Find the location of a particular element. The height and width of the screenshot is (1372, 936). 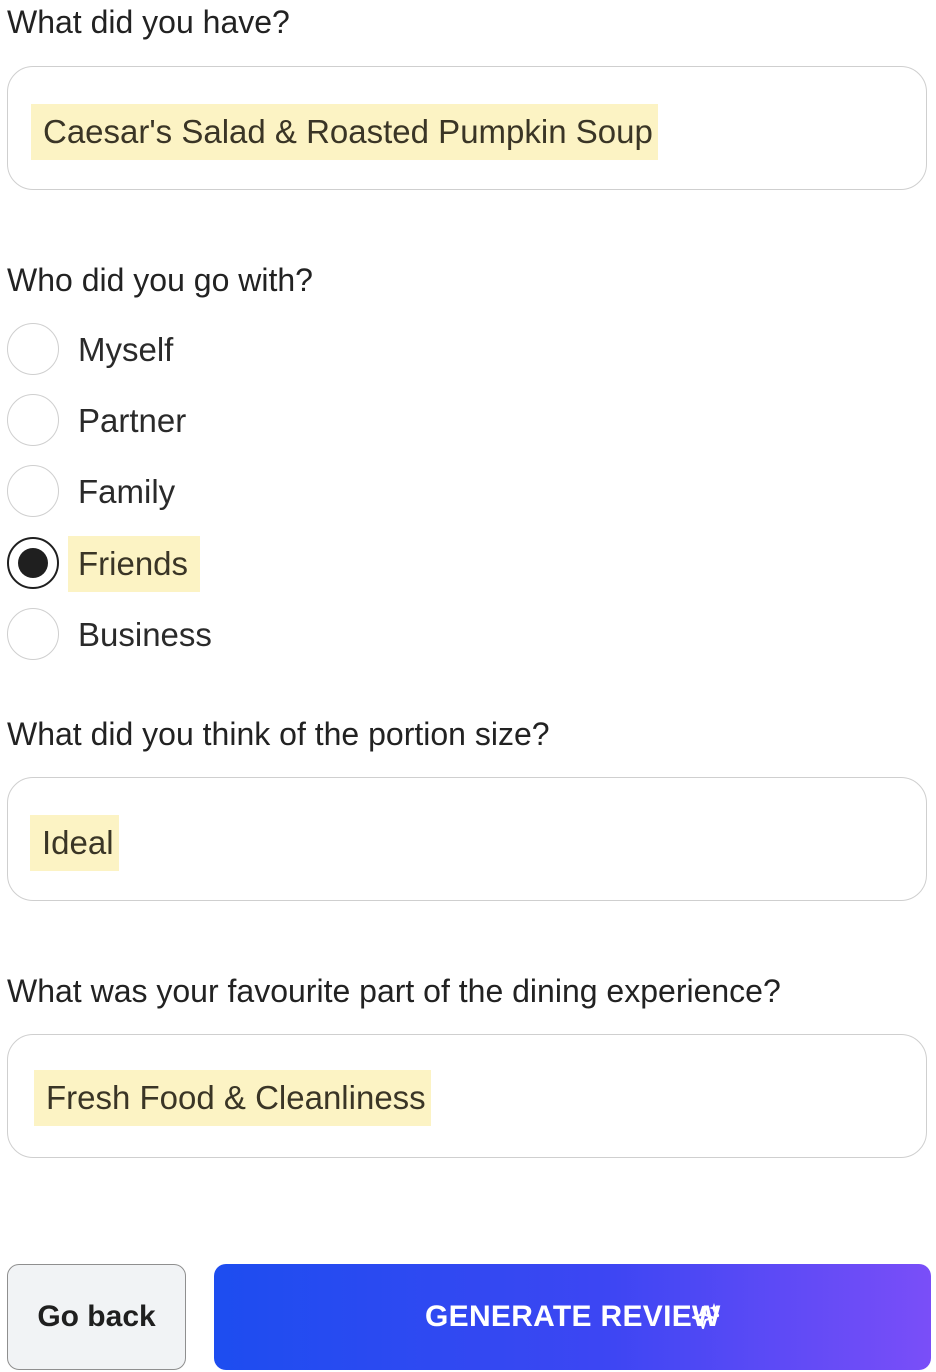

radio-selected-dot is located at coordinates (33, 563).